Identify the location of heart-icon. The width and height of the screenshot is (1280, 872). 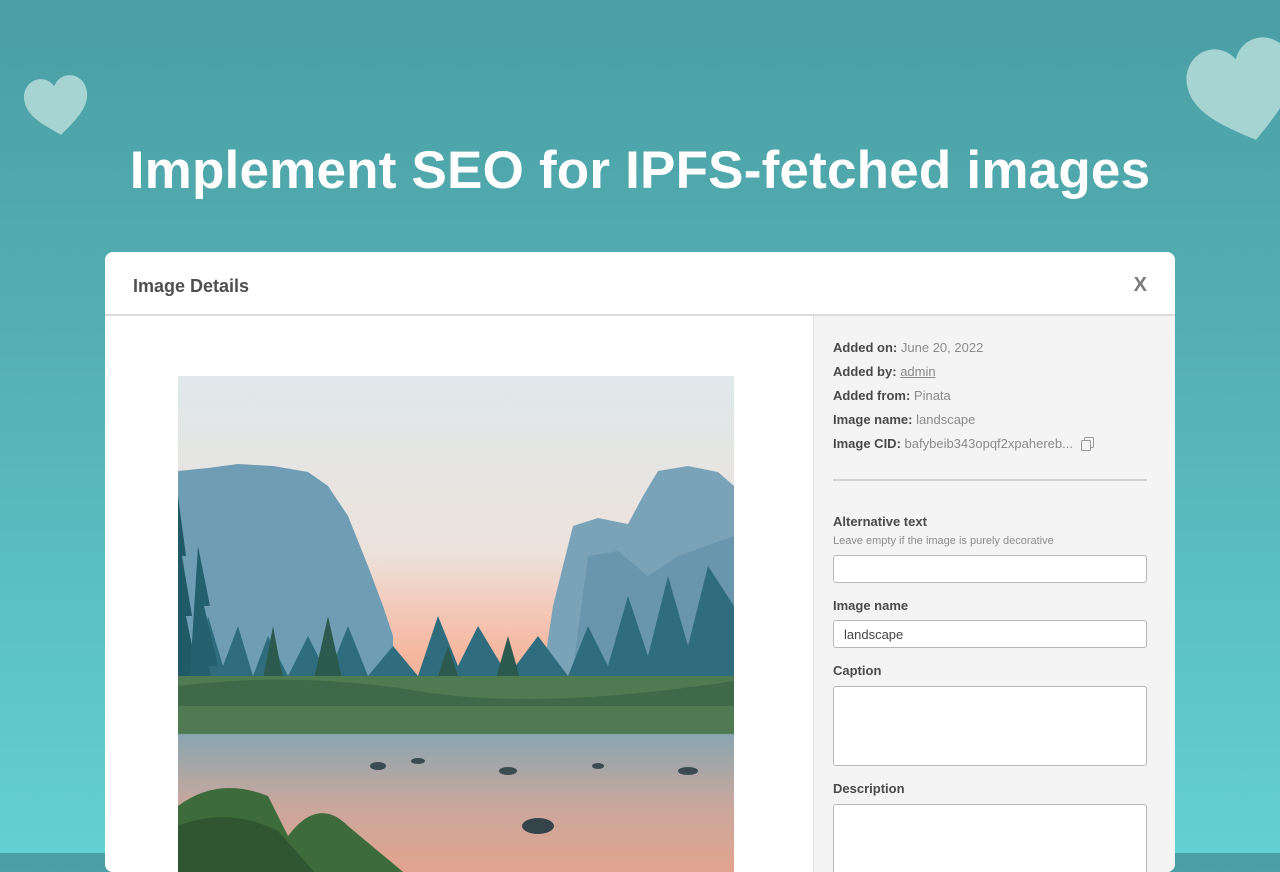
(55, 105).